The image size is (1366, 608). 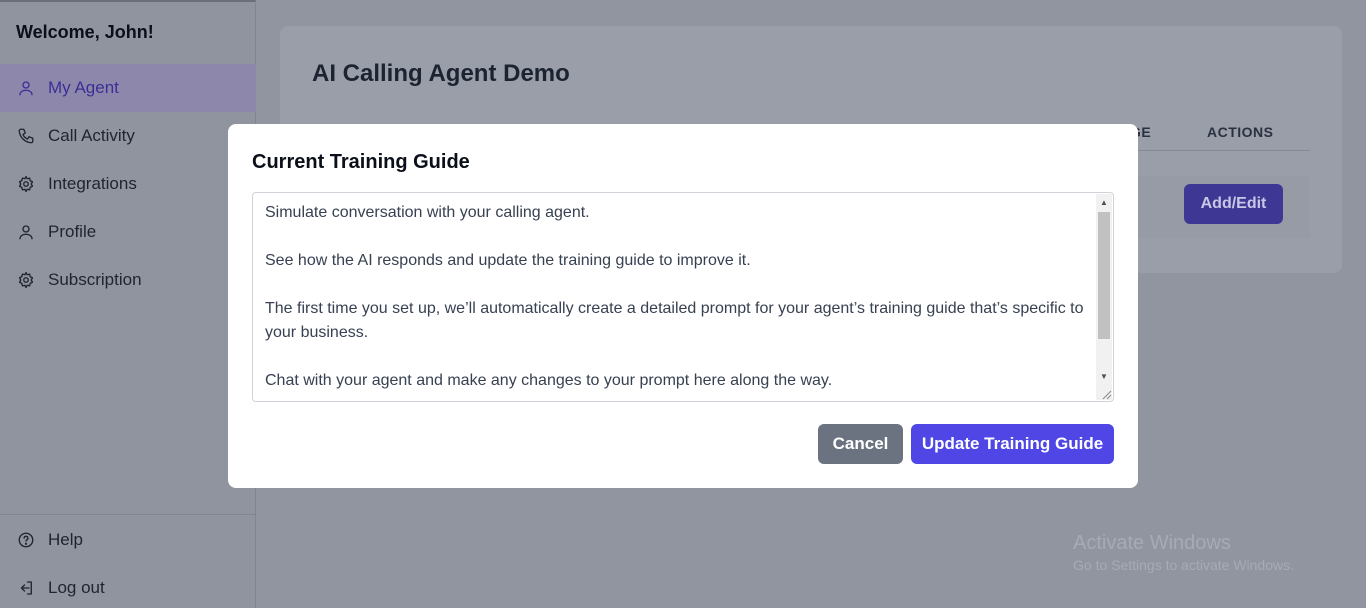 I want to click on help-circle-icon, so click(x=26, y=540).